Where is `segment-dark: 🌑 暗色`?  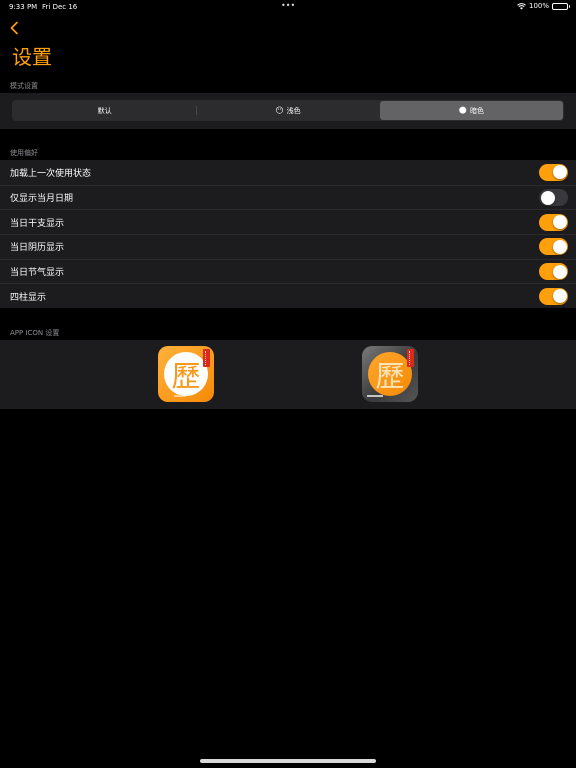
segment-dark: 🌑 暗色 is located at coordinates (471, 110).